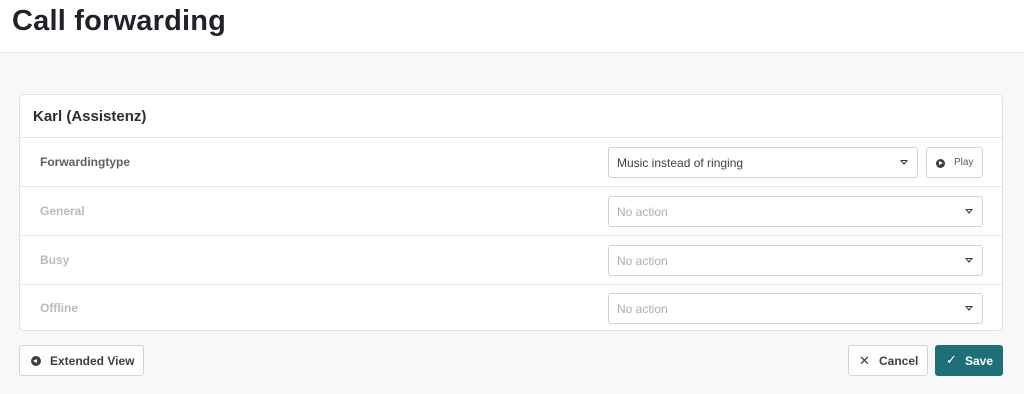 Image resolution: width=1024 pixels, height=394 pixels. What do you see at coordinates (119, 21) in the screenshot?
I see `page-title: Call forwarding` at bounding box center [119, 21].